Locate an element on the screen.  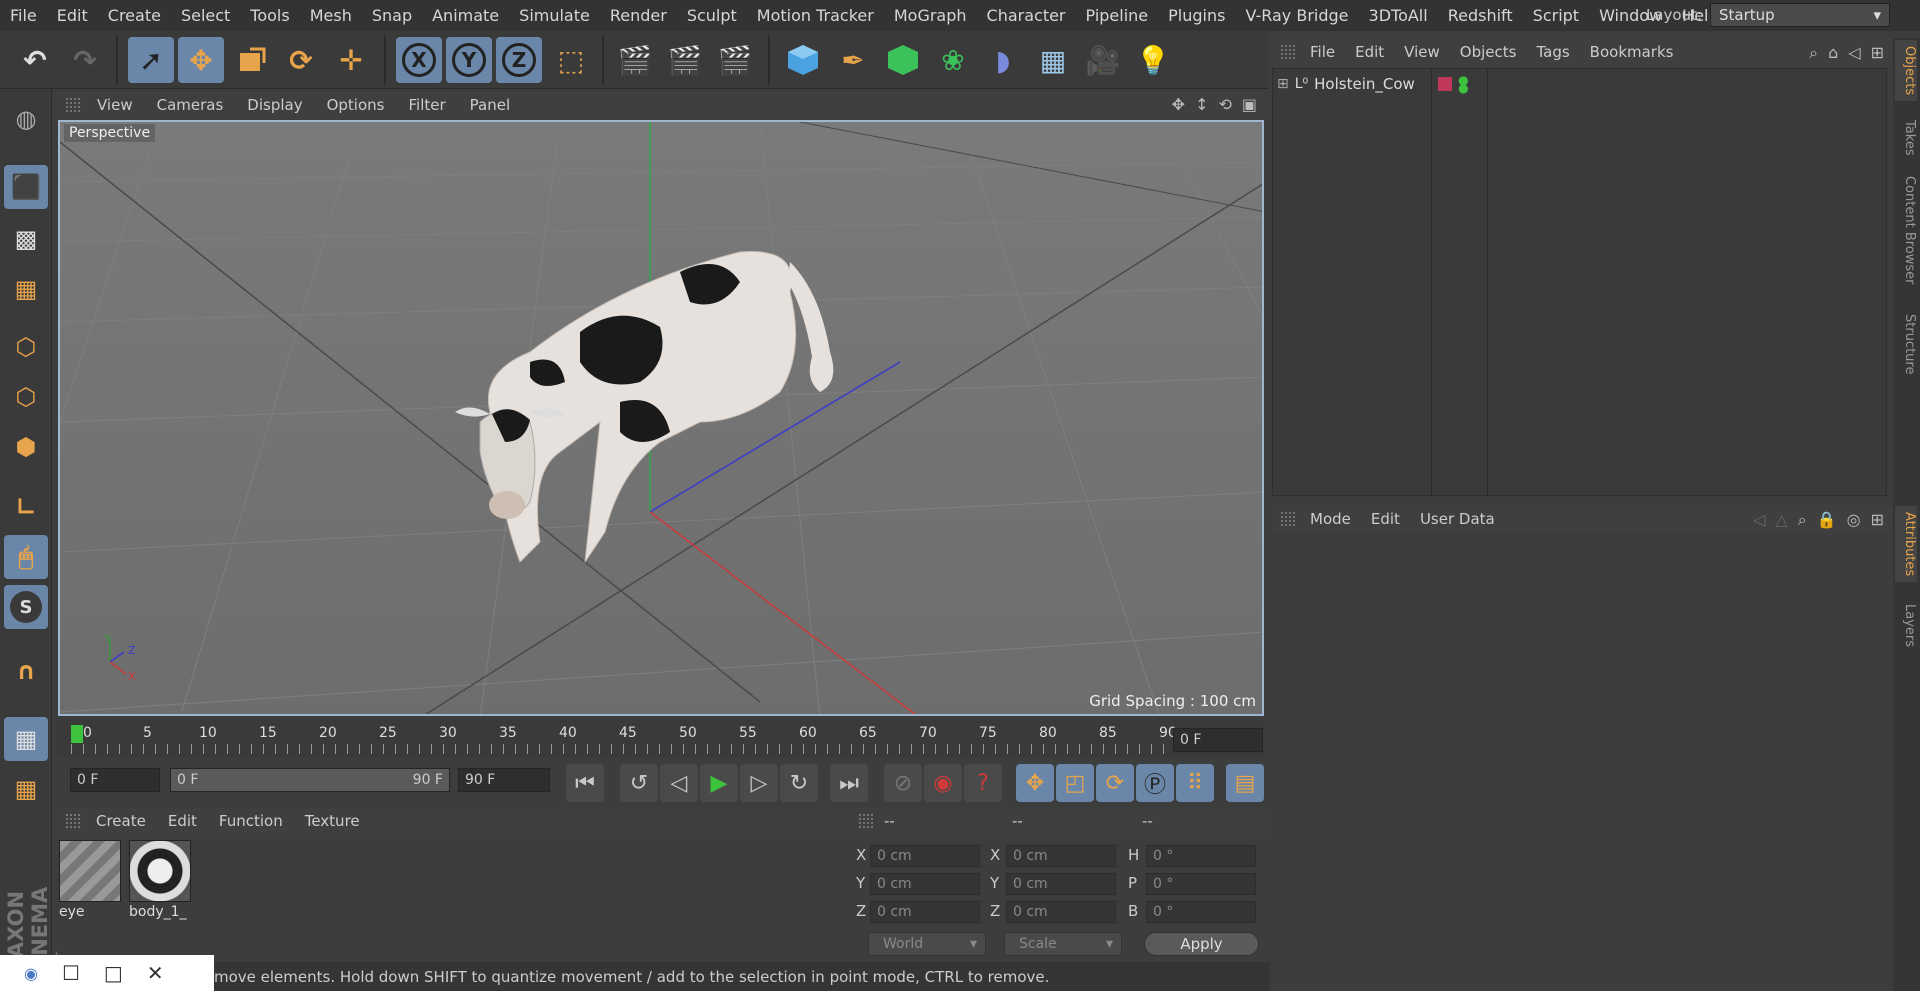
position-x-field: 0 cm is located at coordinates (925, 856).